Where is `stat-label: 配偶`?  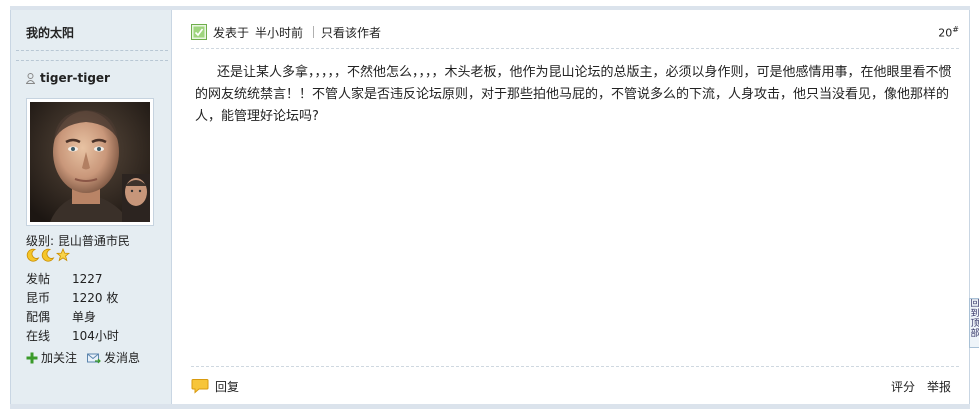 stat-label: 配偶 is located at coordinates (38, 317).